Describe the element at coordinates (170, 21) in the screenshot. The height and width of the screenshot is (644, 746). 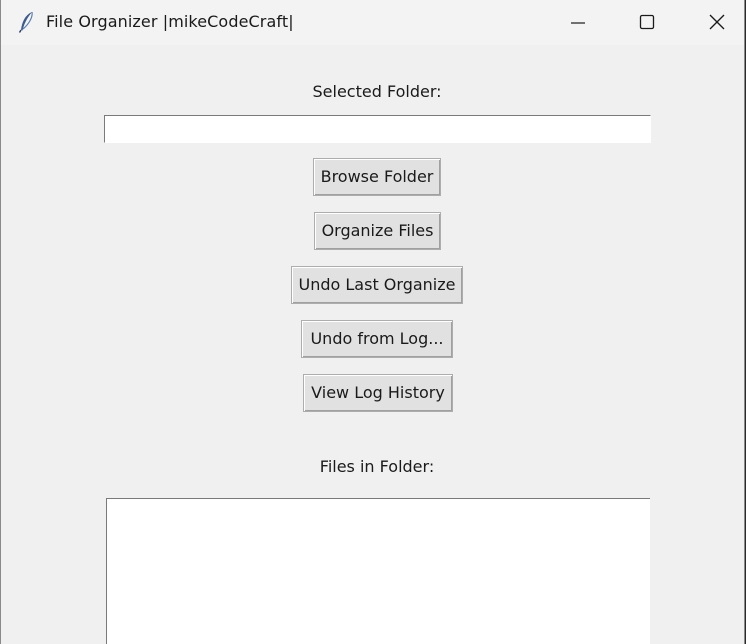
I see `window-title: File Organizer |mikeCodeCraft|` at that location.